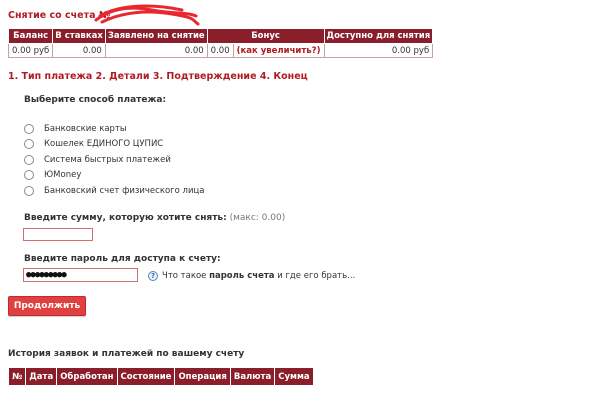 This screenshot has width=598, height=400. Describe the element at coordinates (153, 276) in the screenshot. I see `question-icon: ?` at that location.